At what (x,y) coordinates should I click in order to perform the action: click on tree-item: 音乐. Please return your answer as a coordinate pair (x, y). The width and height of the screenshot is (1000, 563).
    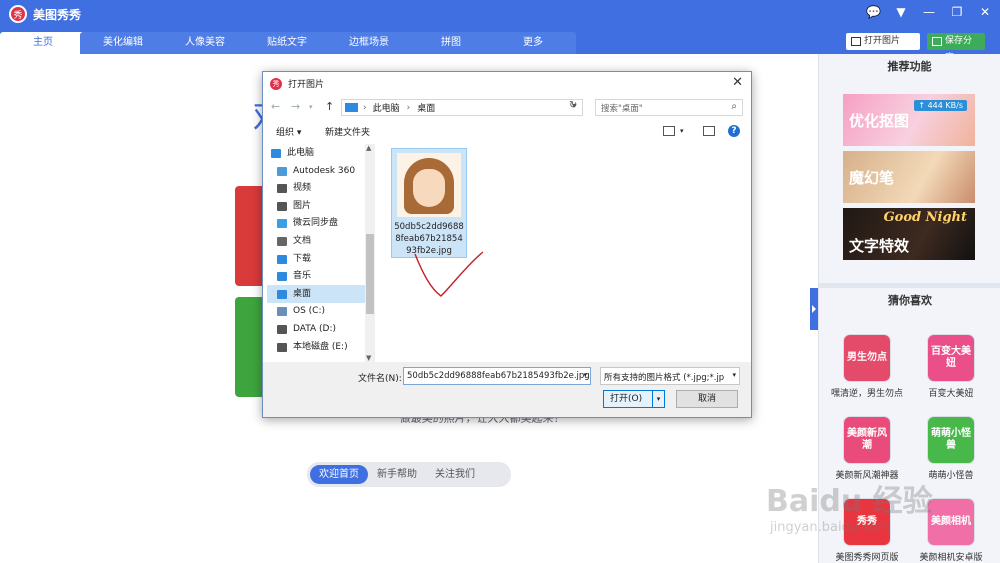
    Looking at the image, I should click on (317, 276).